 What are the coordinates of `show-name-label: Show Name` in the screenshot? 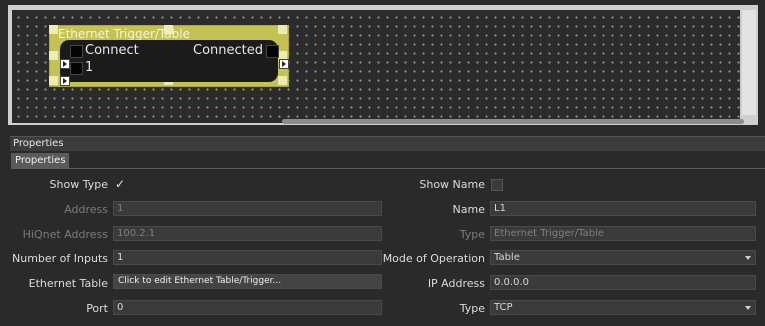 It's located at (452, 184).